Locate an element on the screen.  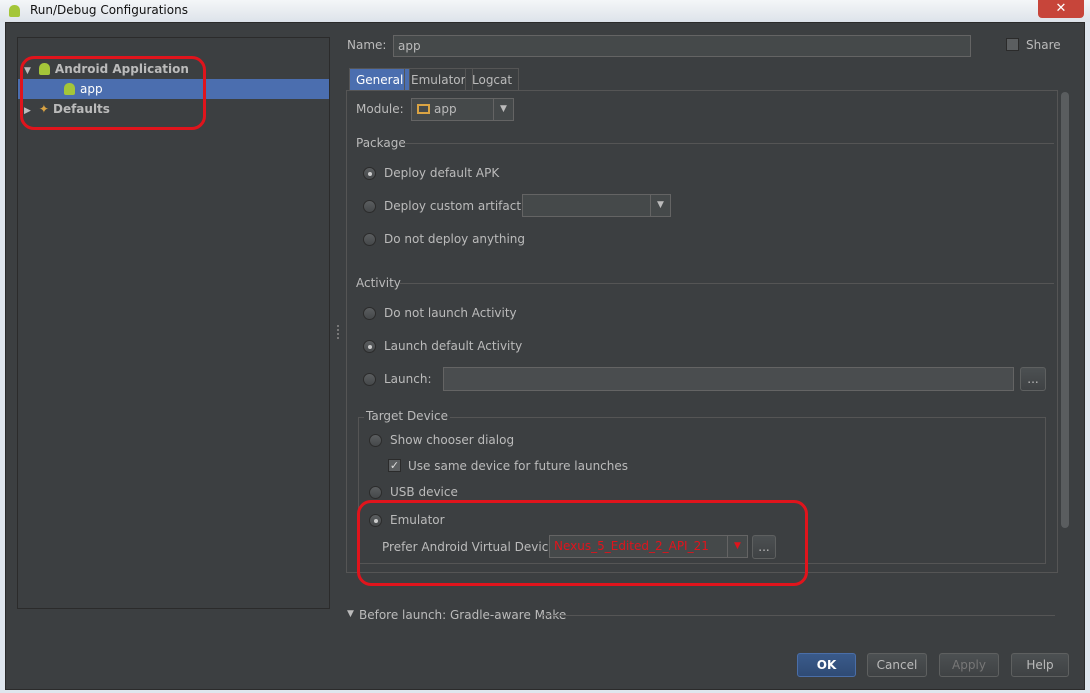
module-select: app ▼ is located at coordinates (462, 109).